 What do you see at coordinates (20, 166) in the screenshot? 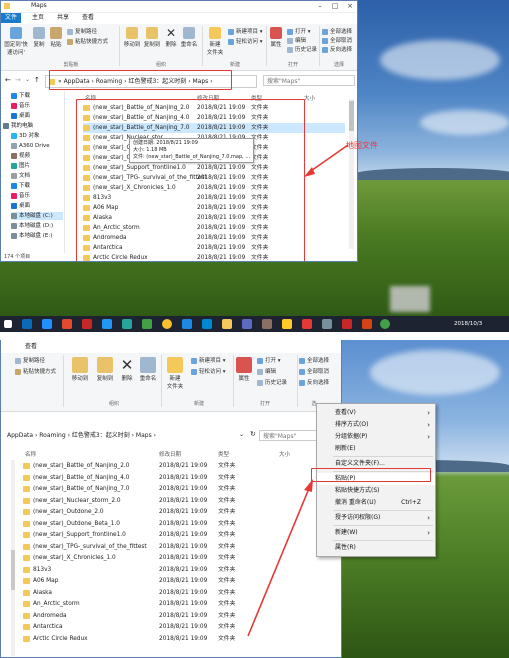
I see `nav-item: 图片` at bounding box center [20, 166].